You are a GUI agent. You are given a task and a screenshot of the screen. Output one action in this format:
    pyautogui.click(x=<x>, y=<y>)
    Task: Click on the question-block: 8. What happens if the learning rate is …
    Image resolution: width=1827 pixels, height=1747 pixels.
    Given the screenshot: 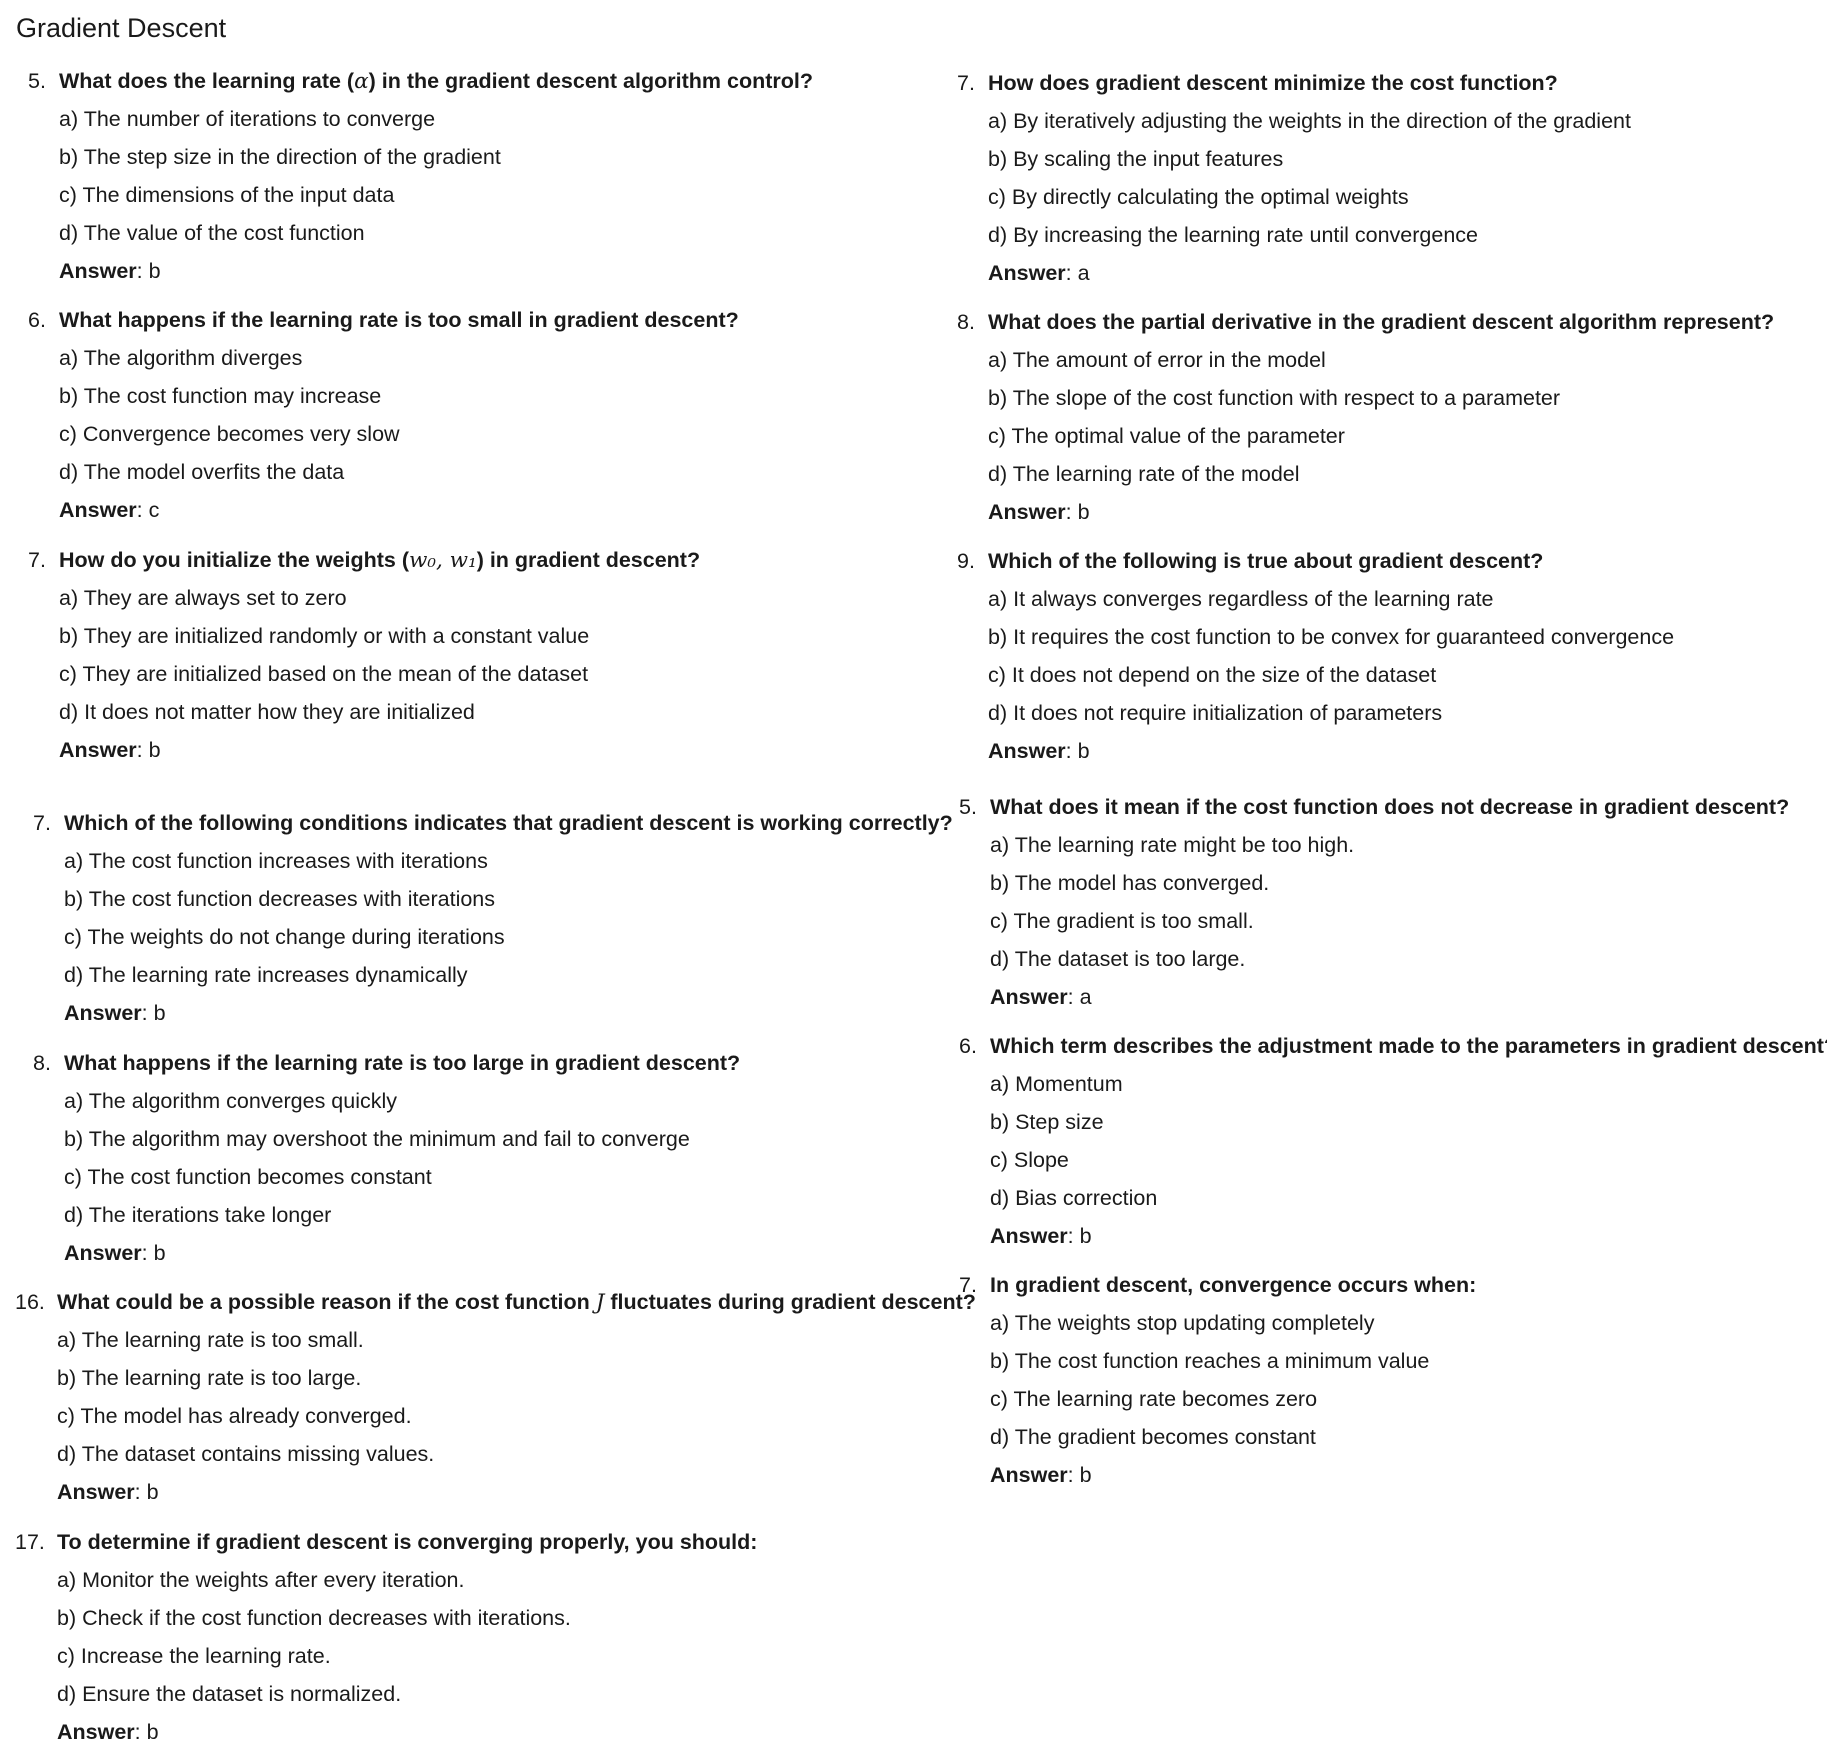 What is the action you would take?
    pyautogui.click(x=386, y=1158)
    